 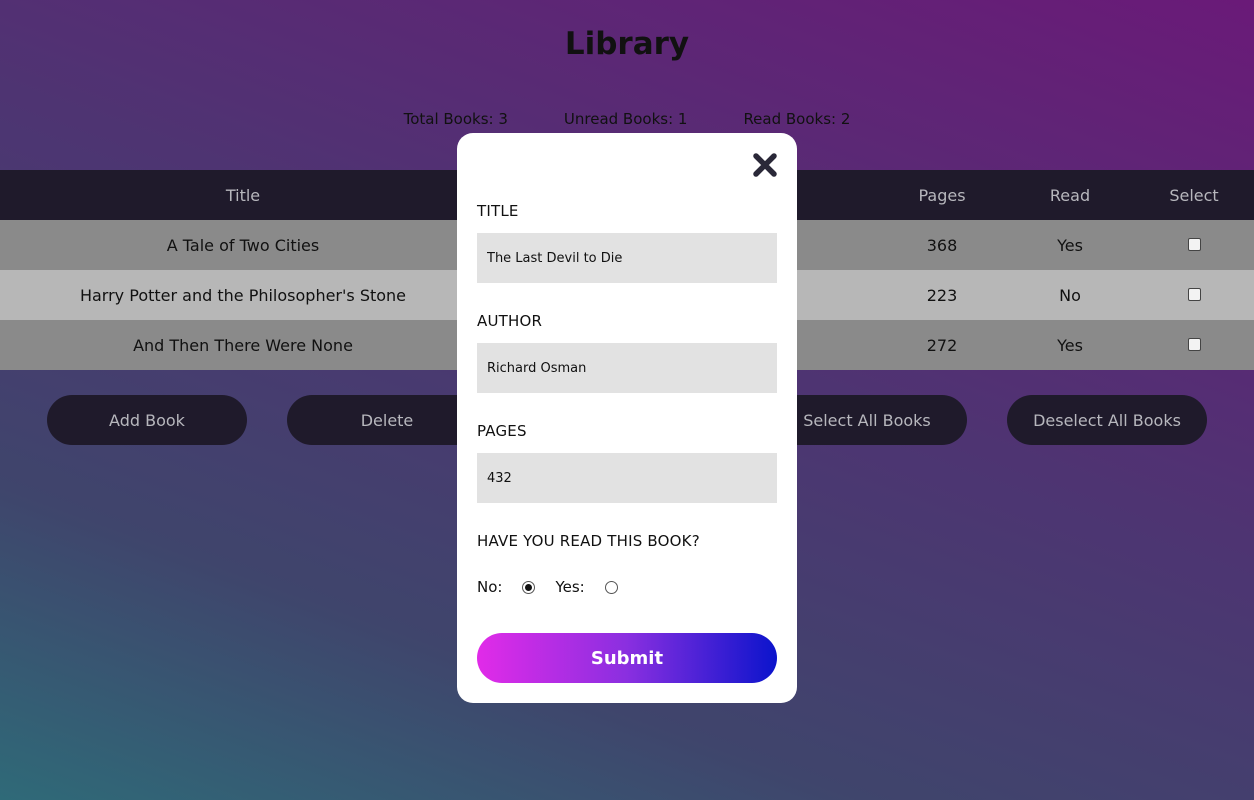 What do you see at coordinates (627, 478) in the screenshot?
I see `pages-input` at bounding box center [627, 478].